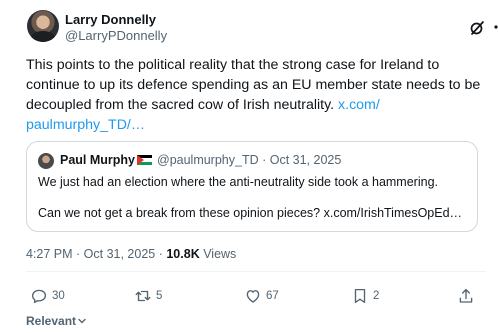  Describe the element at coordinates (495, 27) in the screenshot. I see `more-icon` at that location.